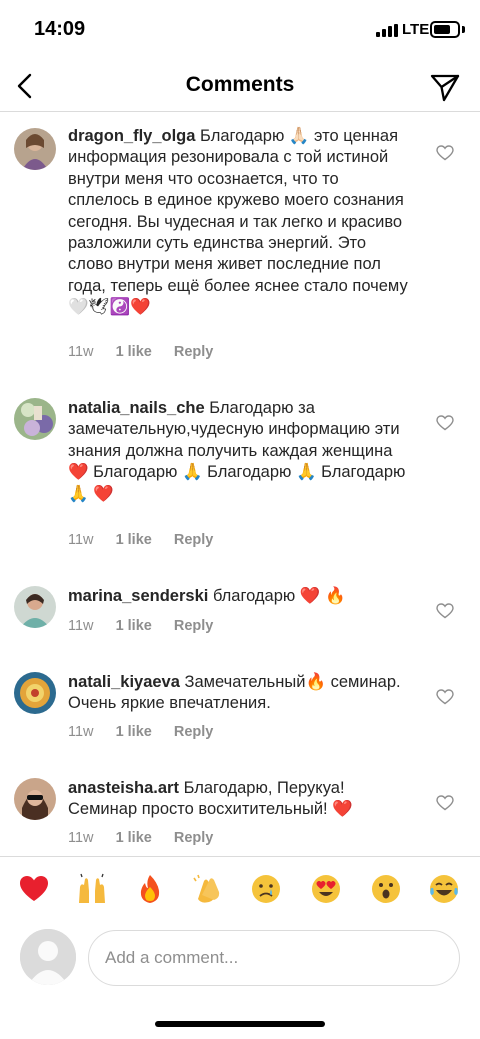 This screenshot has width=480, height=1039. I want to click on heart-eyes-emoji-icon, so click(326, 889).